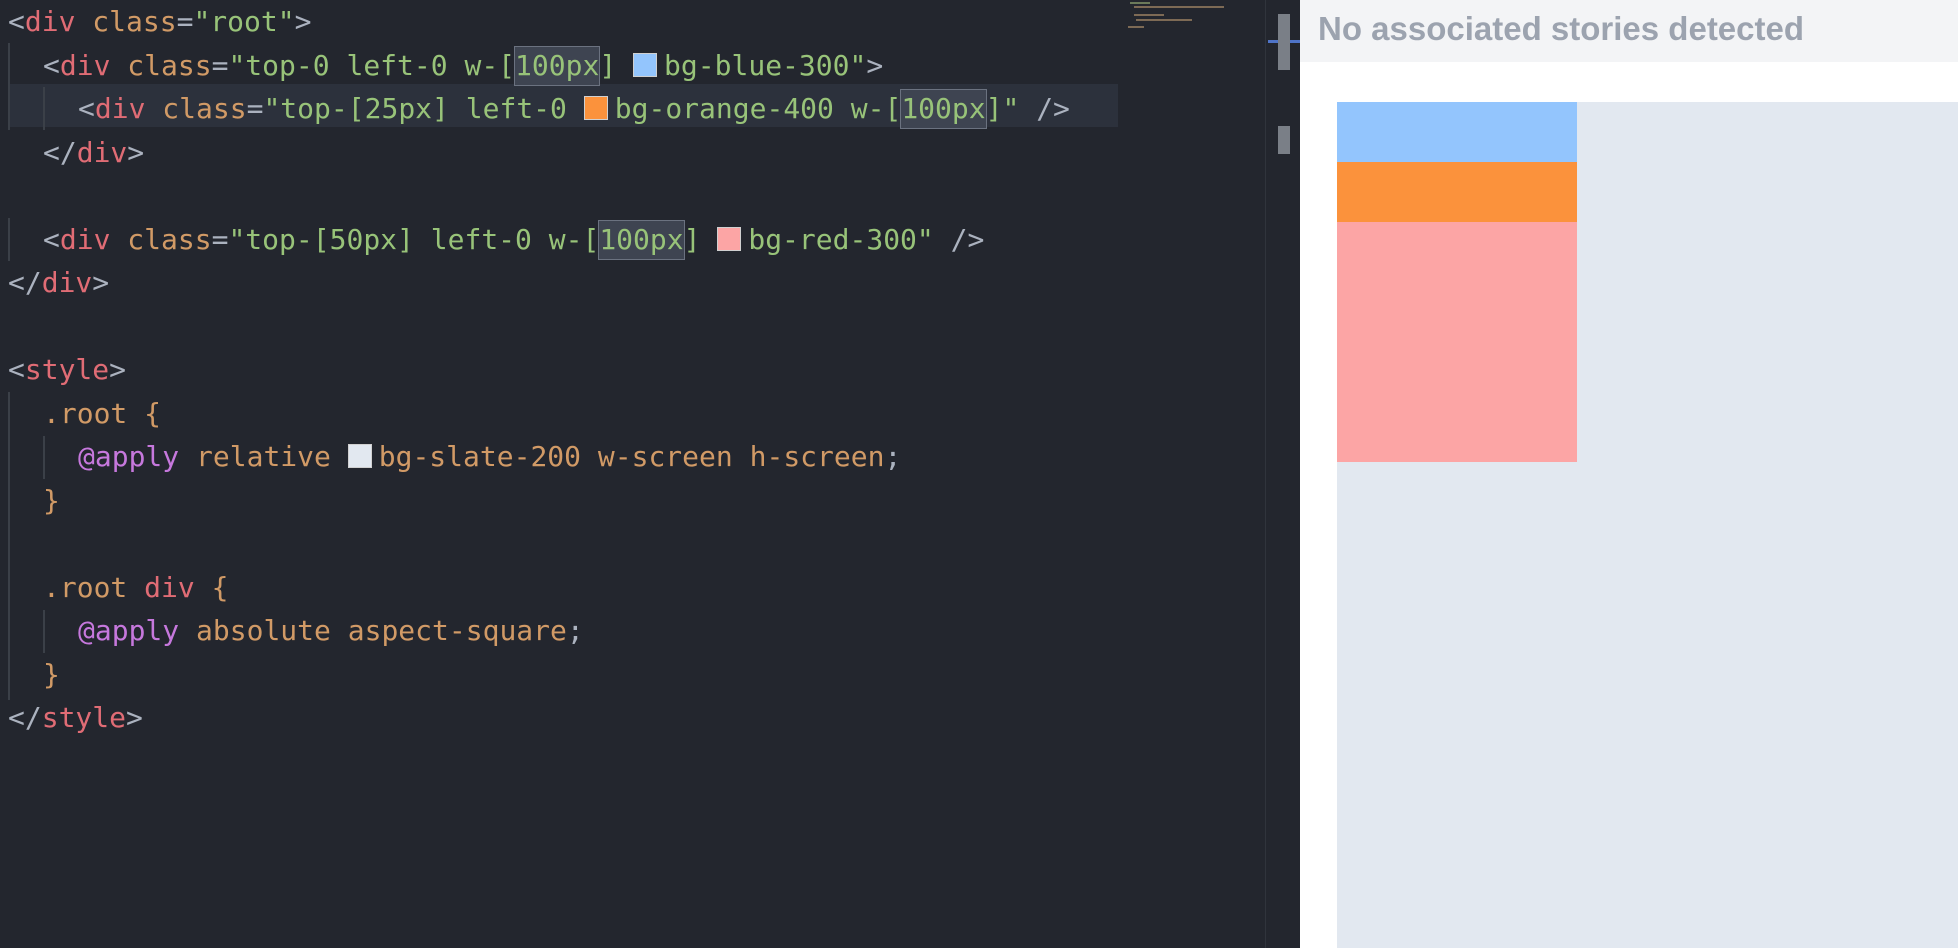 The height and width of the screenshot is (948, 1958). I want to click on code-token: "top-0 left-0 w-[, so click(372, 65).